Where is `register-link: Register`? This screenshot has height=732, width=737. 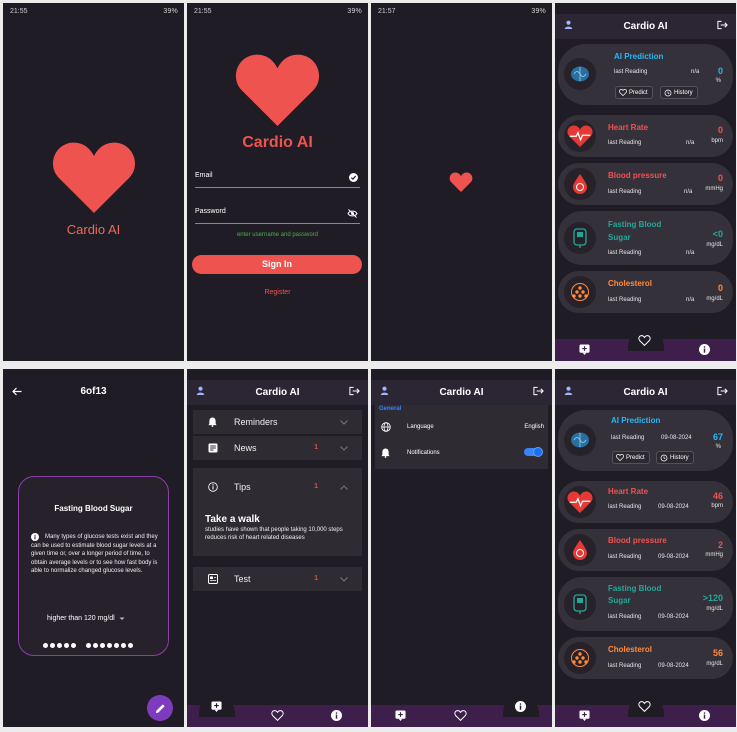 register-link: Register is located at coordinates (277, 292).